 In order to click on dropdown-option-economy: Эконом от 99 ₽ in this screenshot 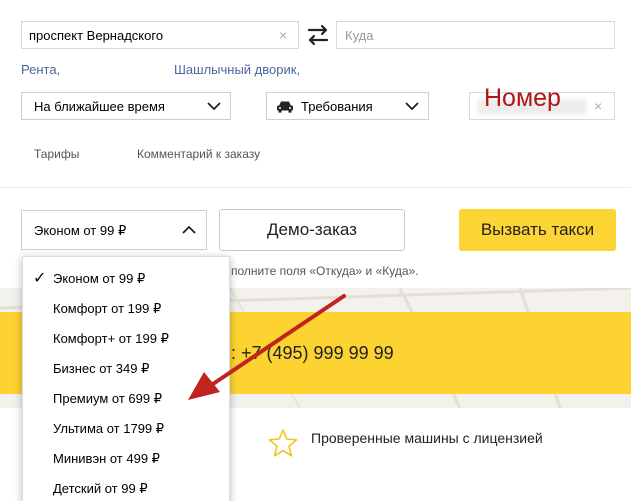, I will do `click(99, 279)`.